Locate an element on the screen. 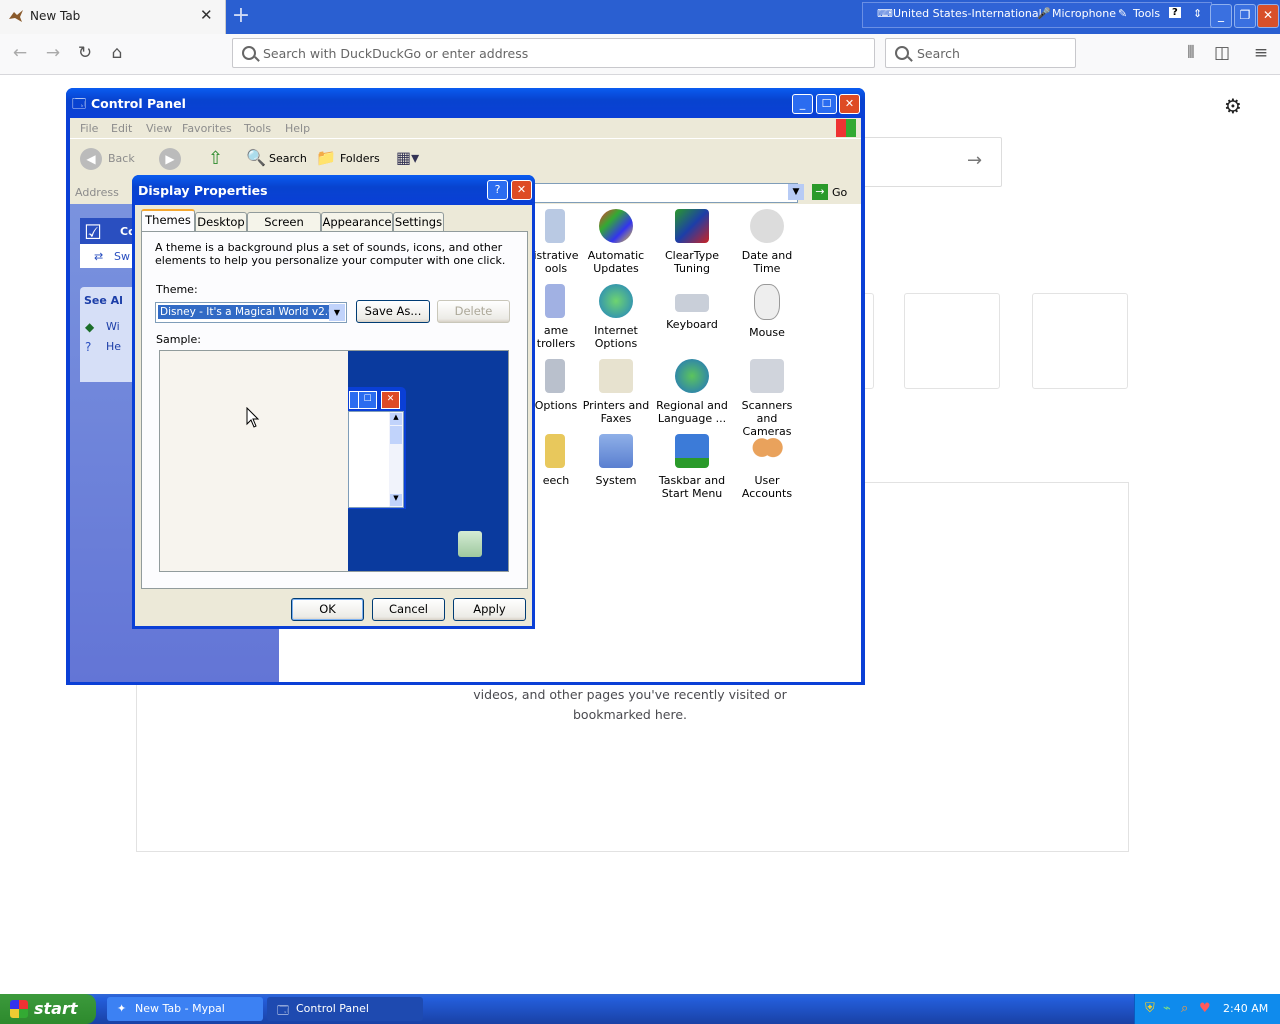 This screenshot has height=1024, width=1280. forward-arrow-icon: → is located at coordinates (53, 53).